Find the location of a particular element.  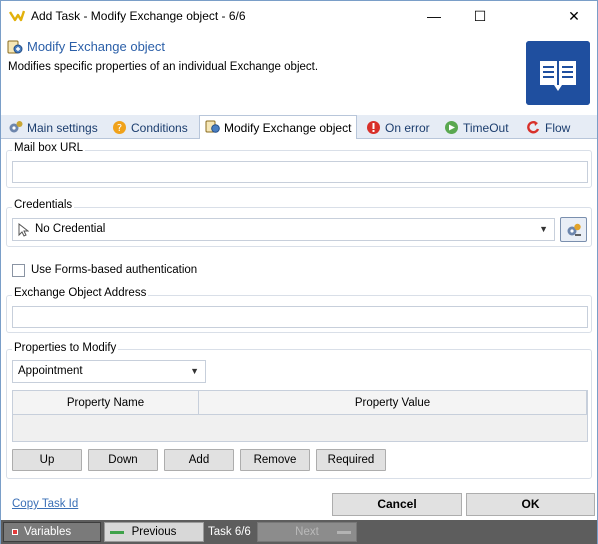

tab-label: Main settings is located at coordinates (62, 128).